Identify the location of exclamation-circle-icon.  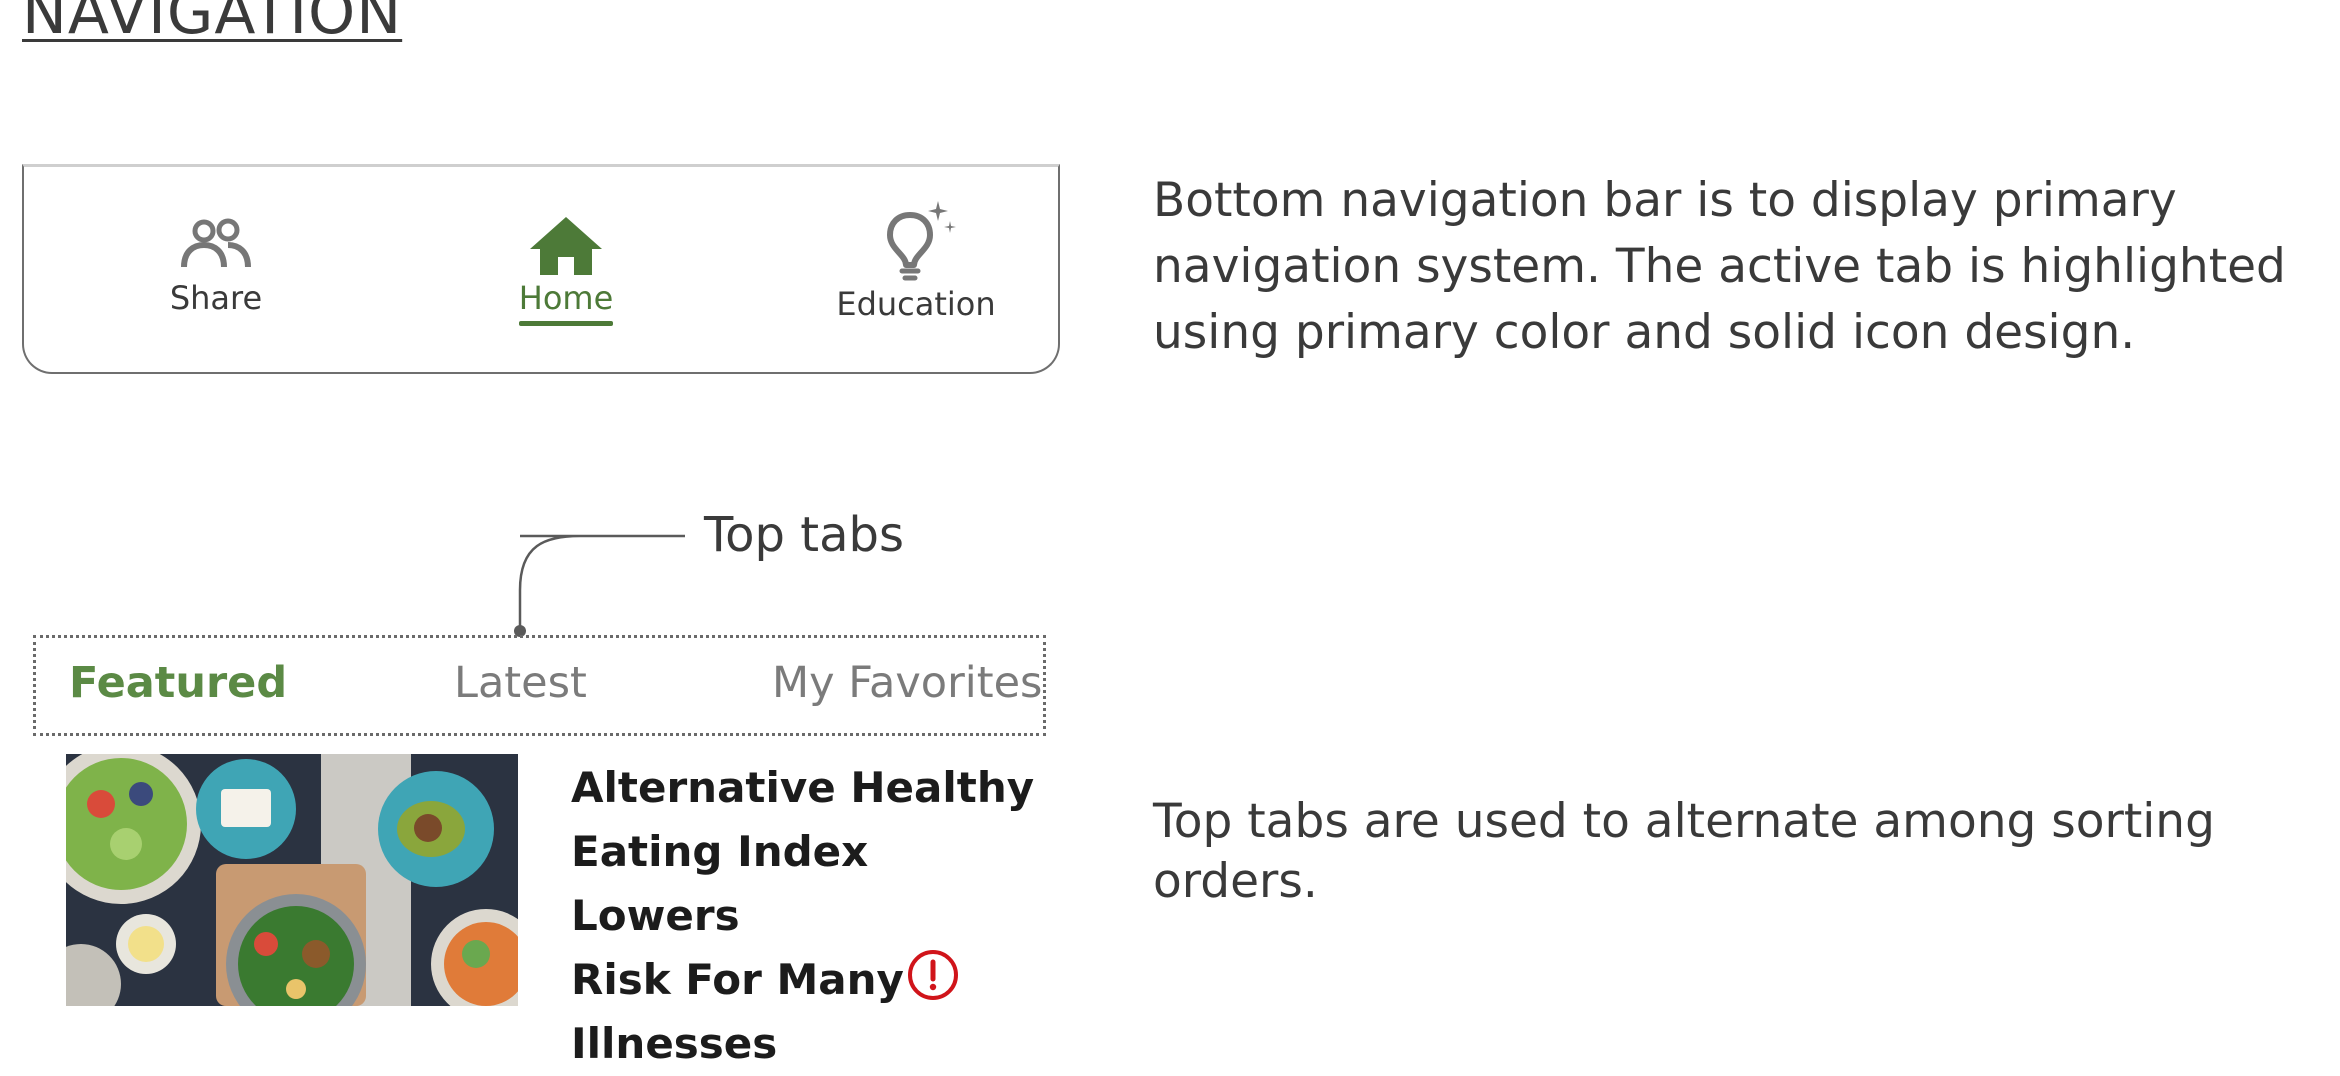
(932, 974).